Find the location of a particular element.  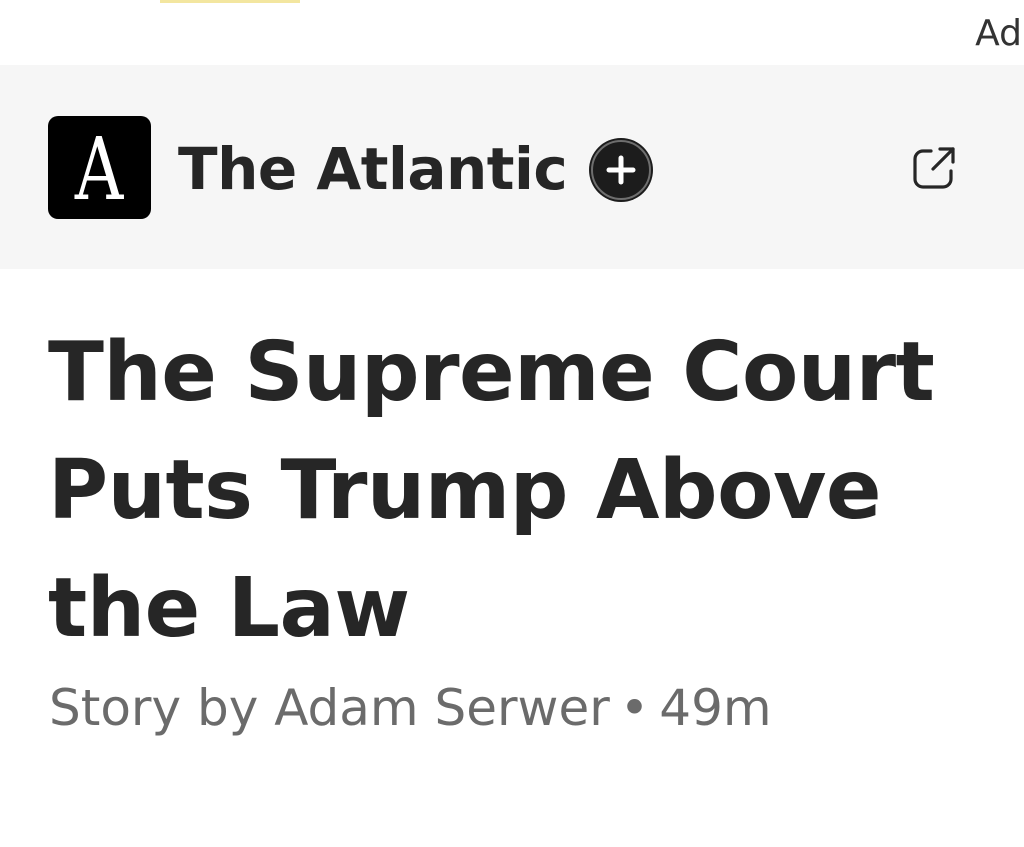

plus-circle-icon is located at coordinates (621, 170).